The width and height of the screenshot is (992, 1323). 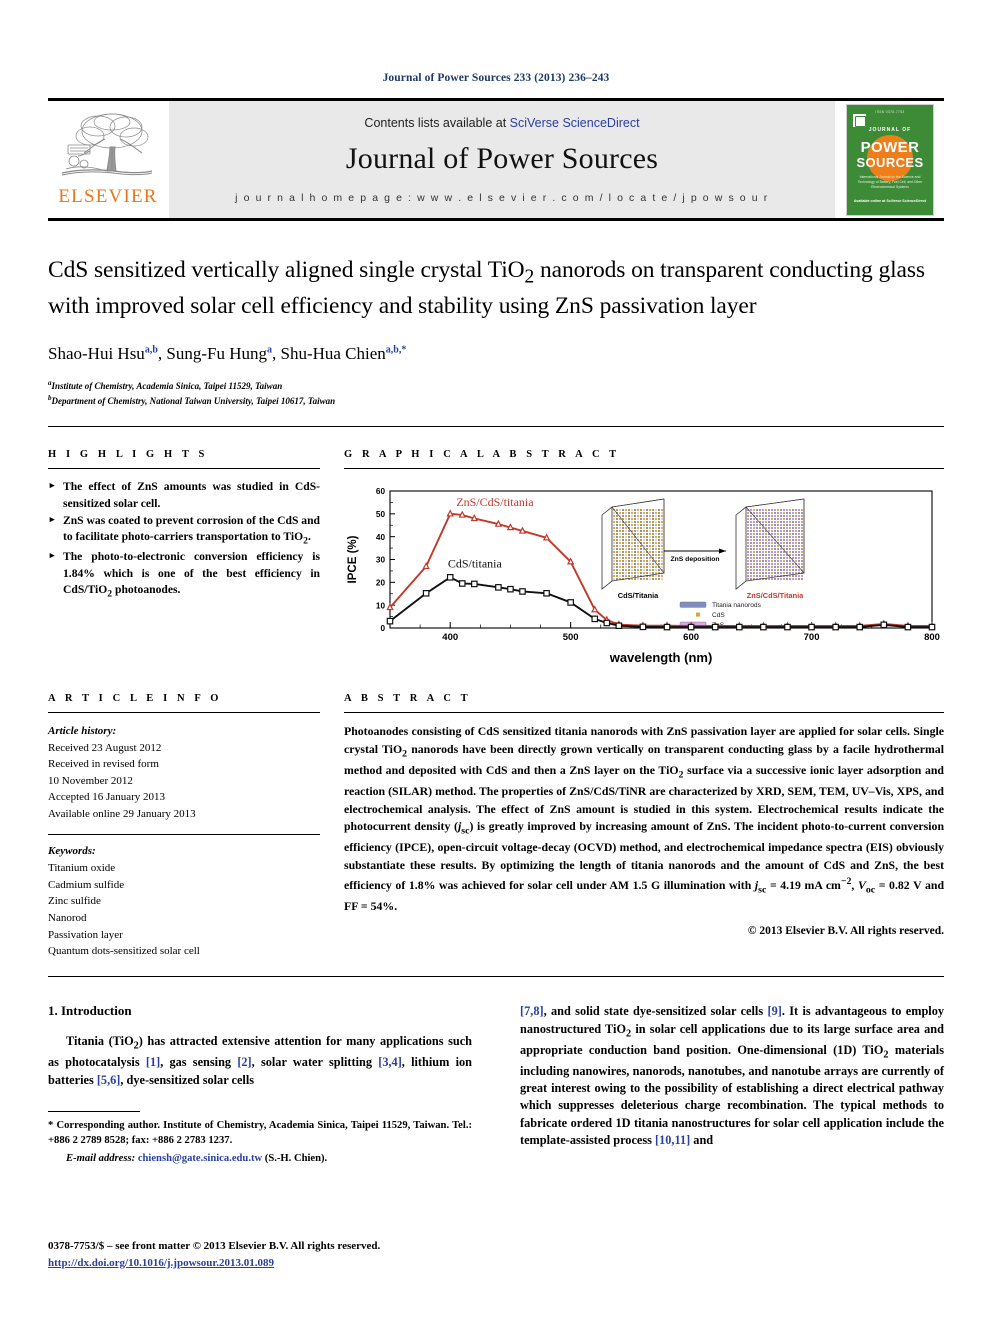 What do you see at coordinates (108, 196) in the screenshot?
I see `elsevier-wordmark: ELSEVIER` at bounding box center [108, 196].